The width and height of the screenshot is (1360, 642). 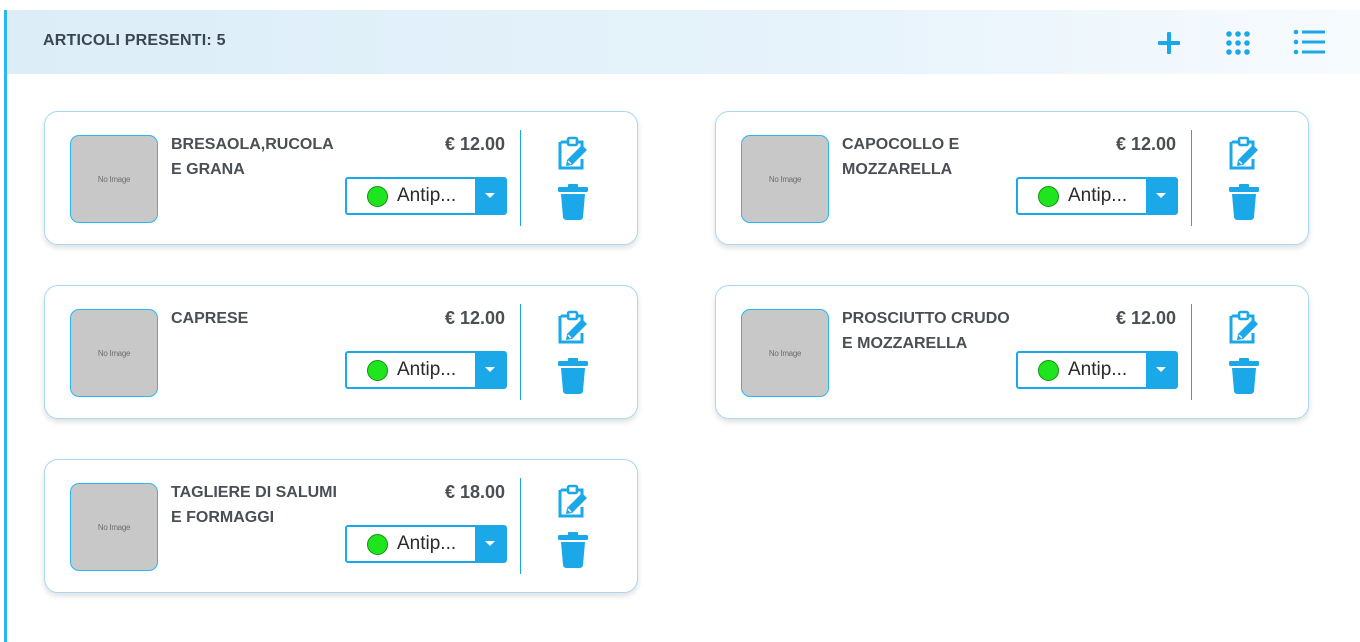 I want to click on item-name: PROSCIUTTO CRUDO E MOZZARELLA, so click(x=926, y=331).